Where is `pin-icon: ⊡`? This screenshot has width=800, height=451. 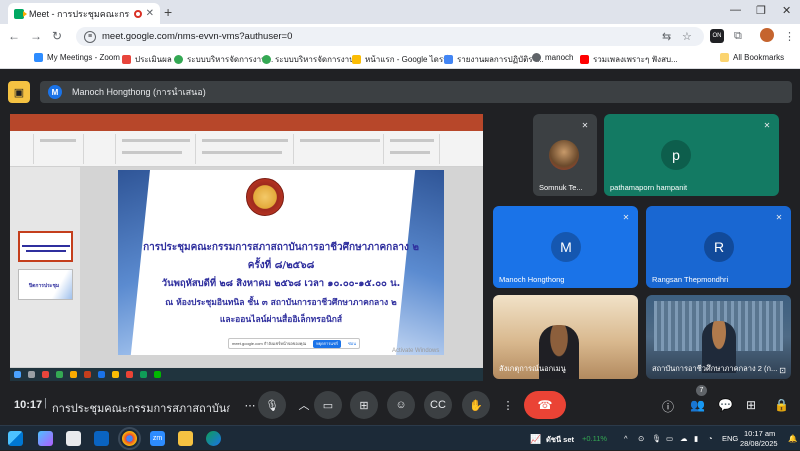 pin-icon: ⊡ is located at coordinates (782, 370).